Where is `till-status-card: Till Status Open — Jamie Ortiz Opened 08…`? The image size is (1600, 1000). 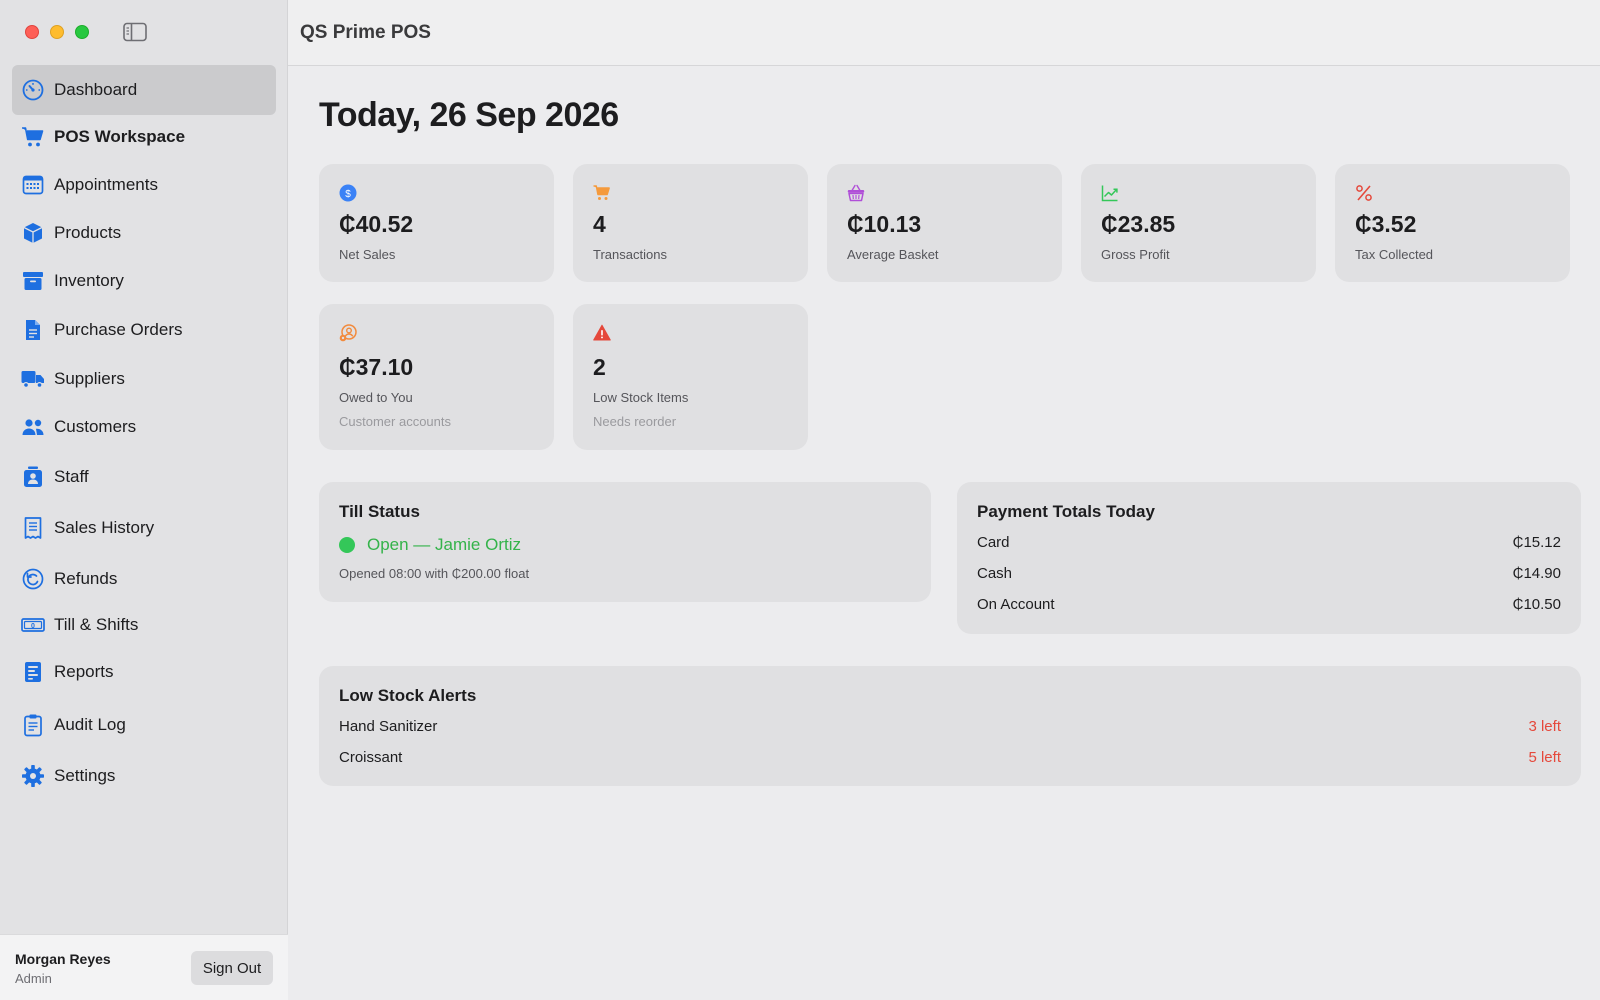 till-status-card: Till Status Open — Jamie Ortiz Opened 08… is located at coordinates (625, 542).